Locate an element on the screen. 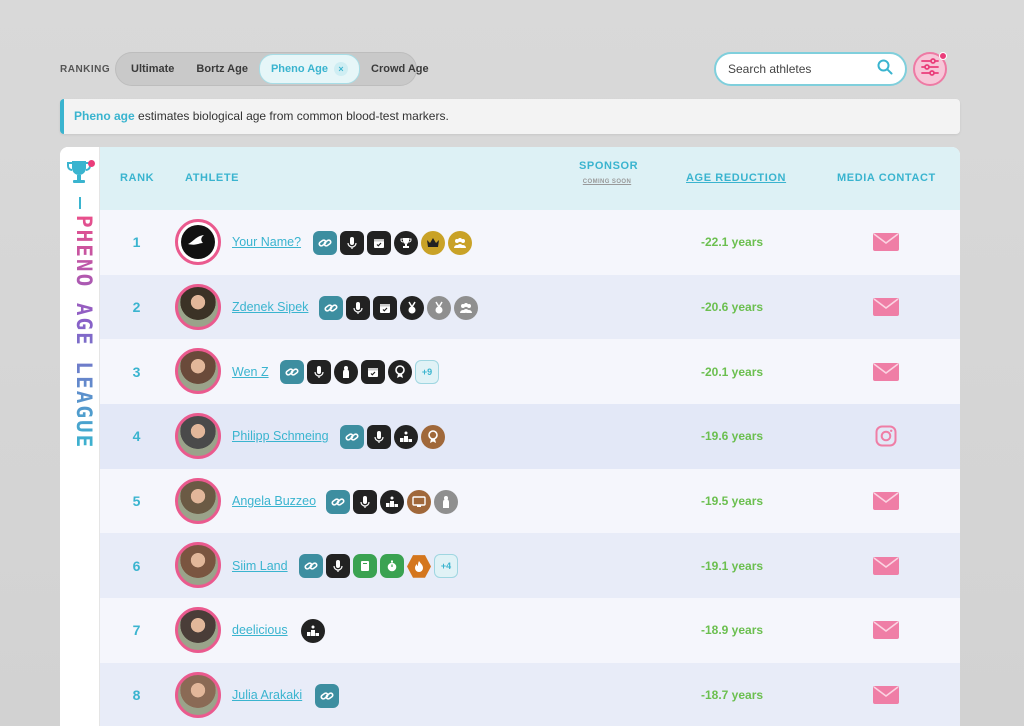  instagram-icon is located at coordinates (886, 436).